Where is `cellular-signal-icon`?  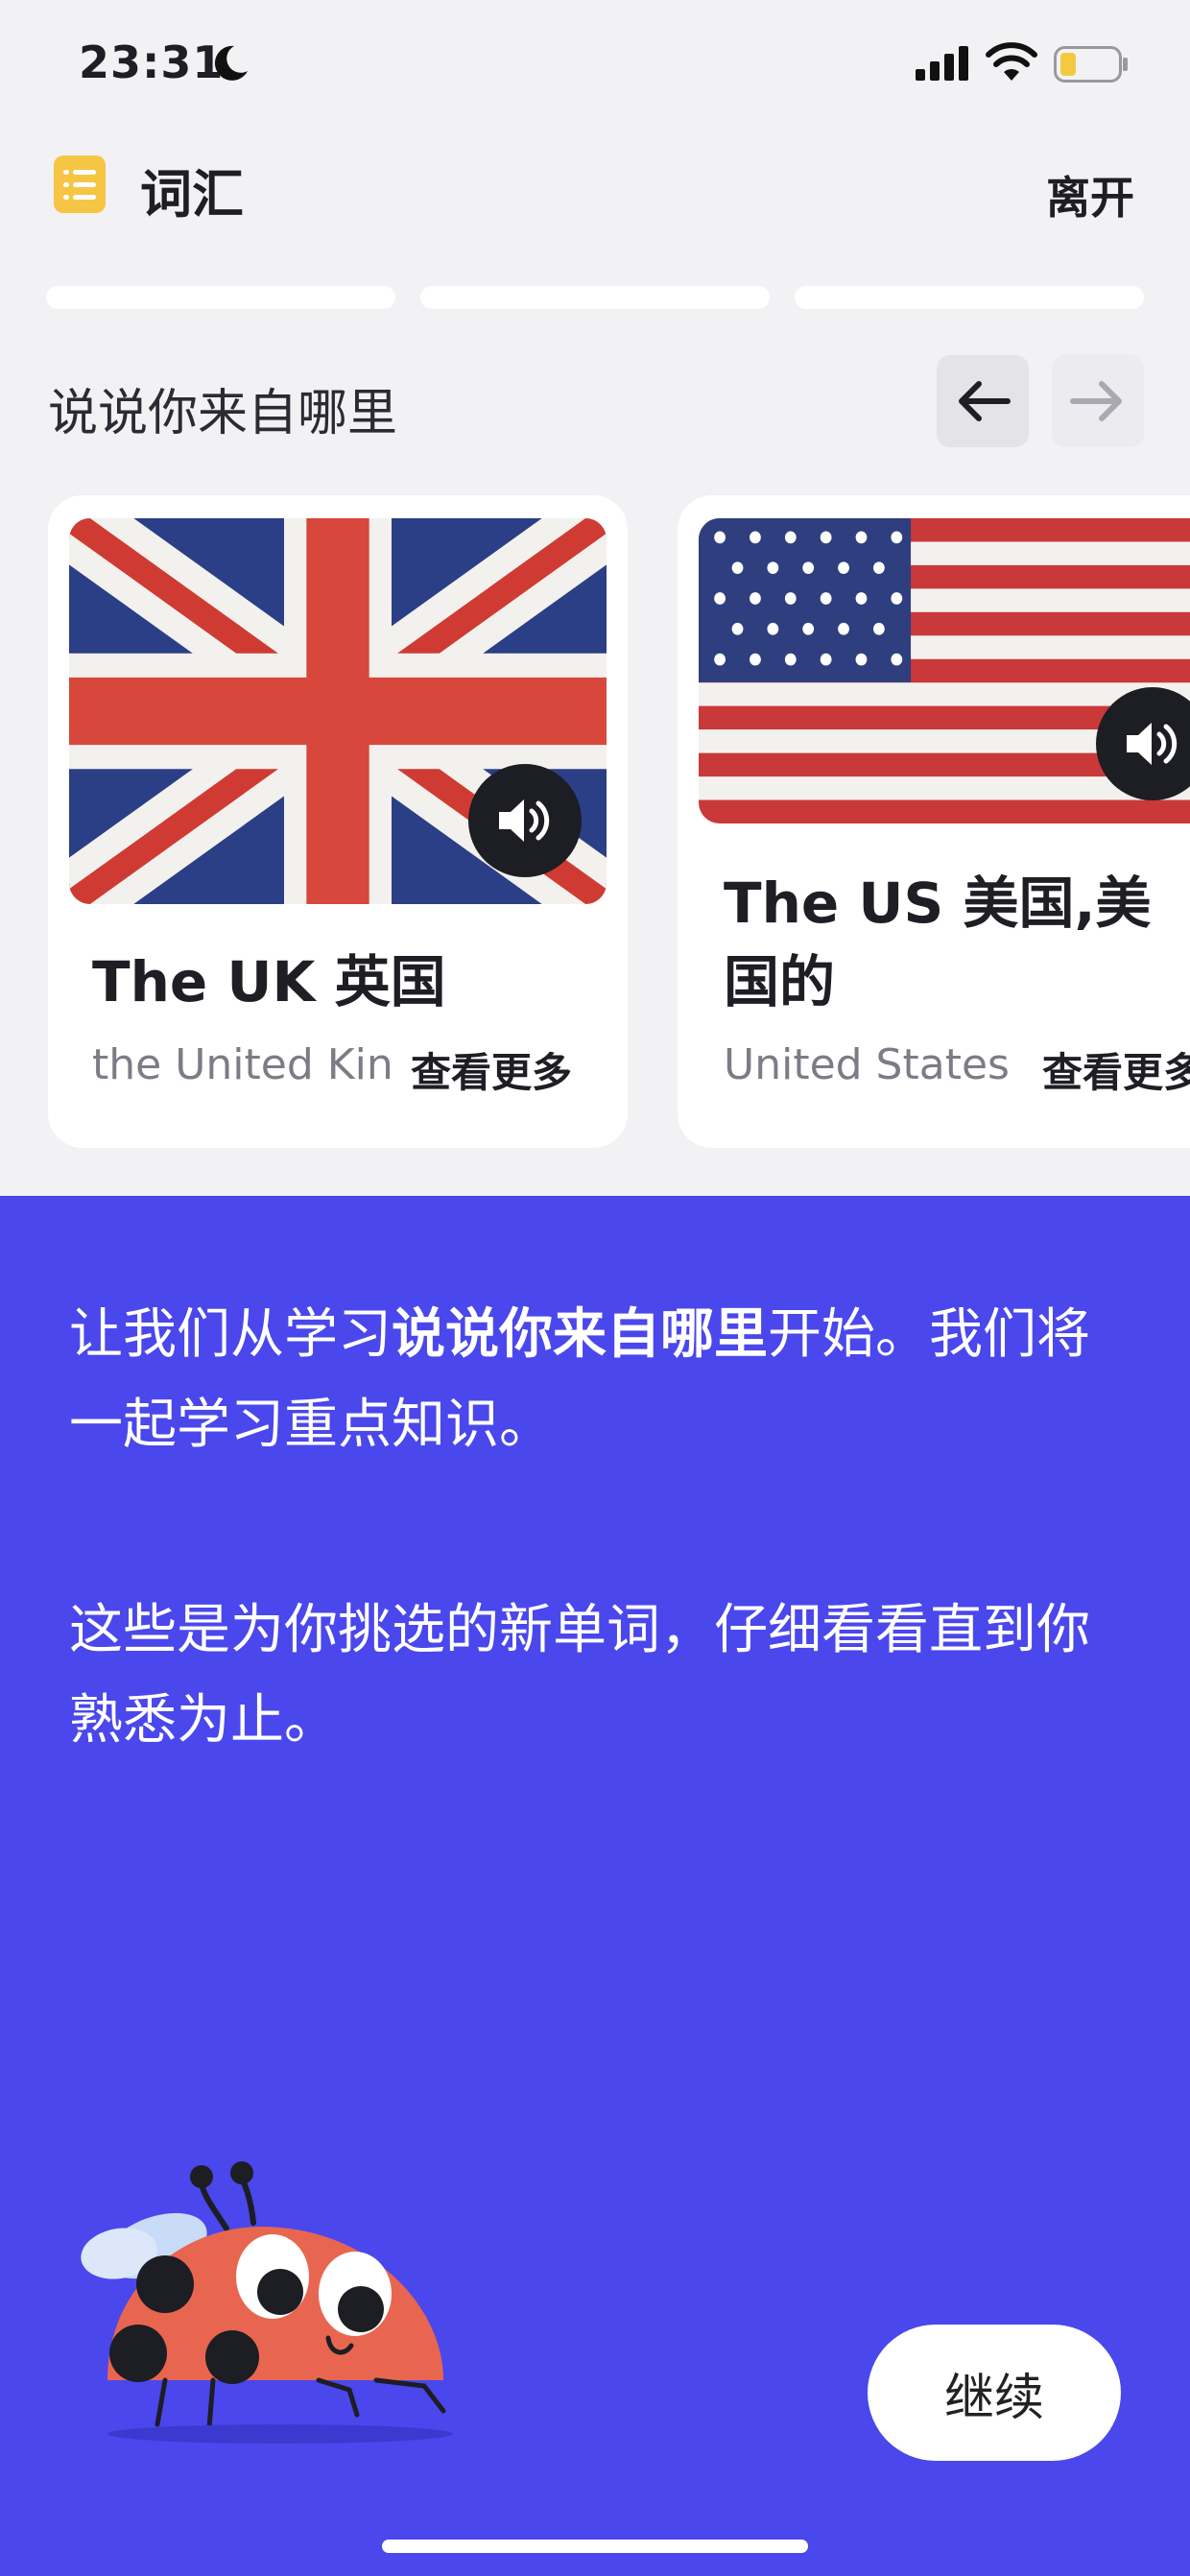
cellular-signal-icon is located at coordinates (942, 63).